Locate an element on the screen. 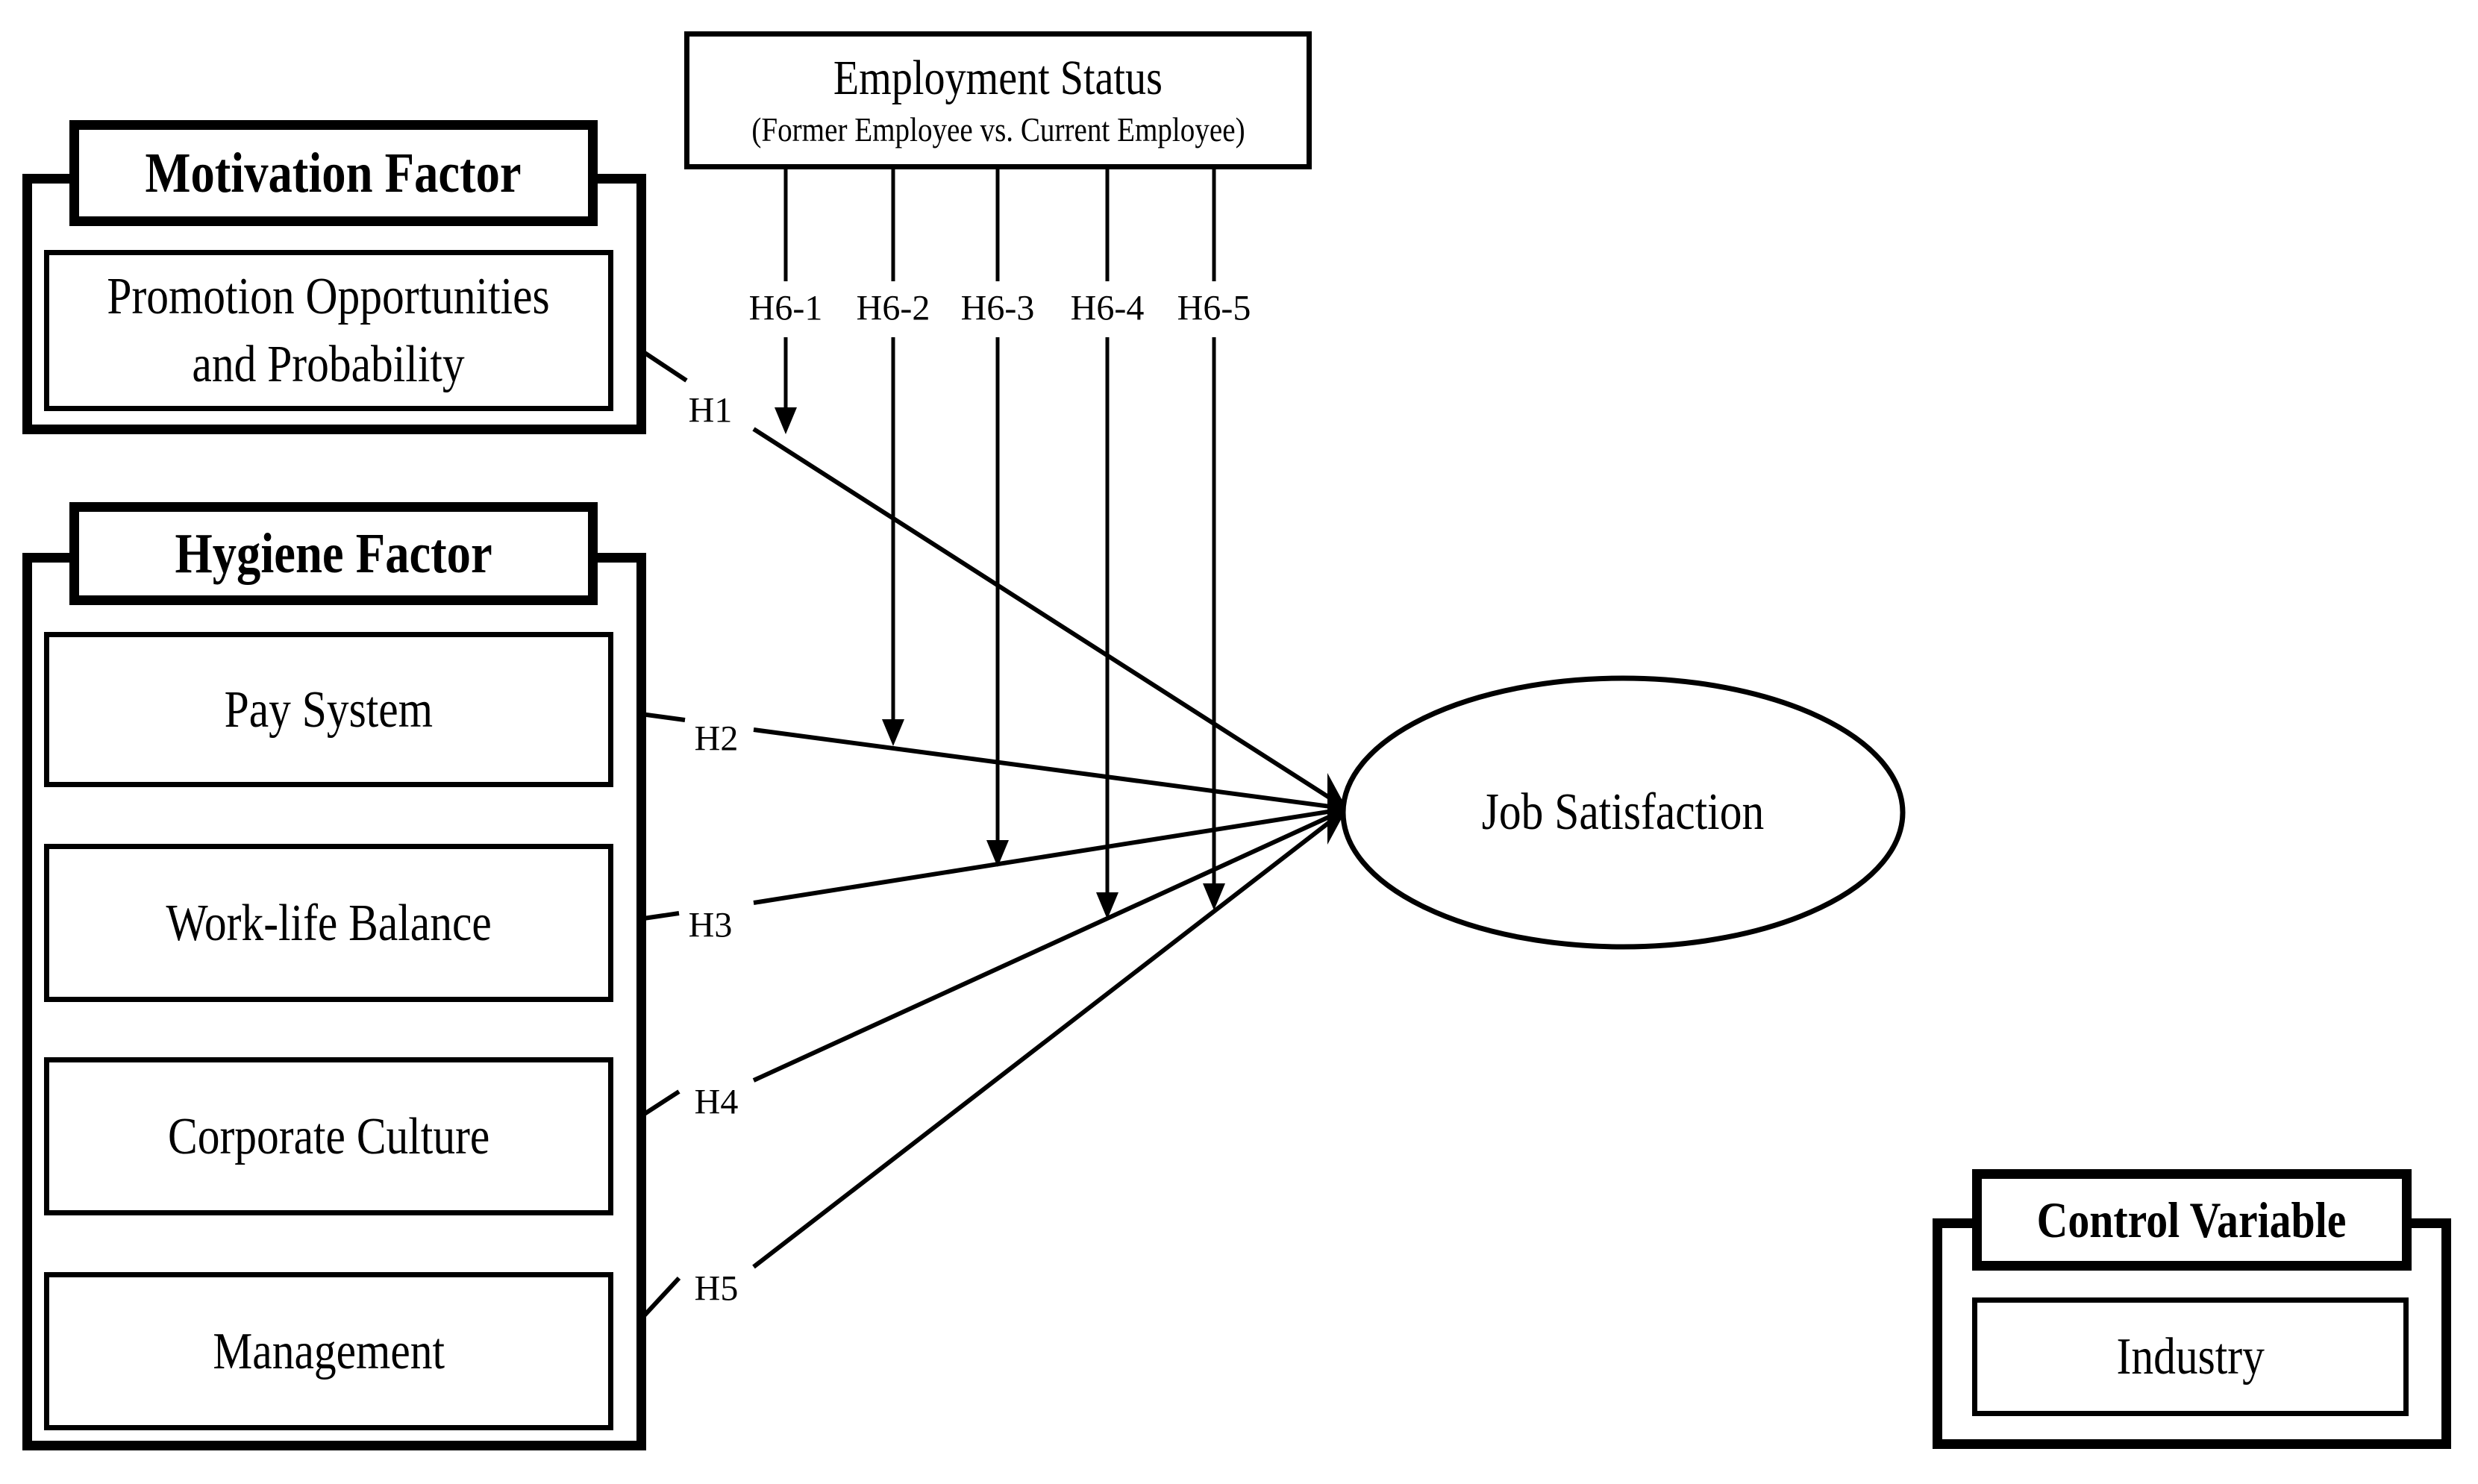  hygiene-factor-header: Hygiene Factor is located at coordinates (334, 553).